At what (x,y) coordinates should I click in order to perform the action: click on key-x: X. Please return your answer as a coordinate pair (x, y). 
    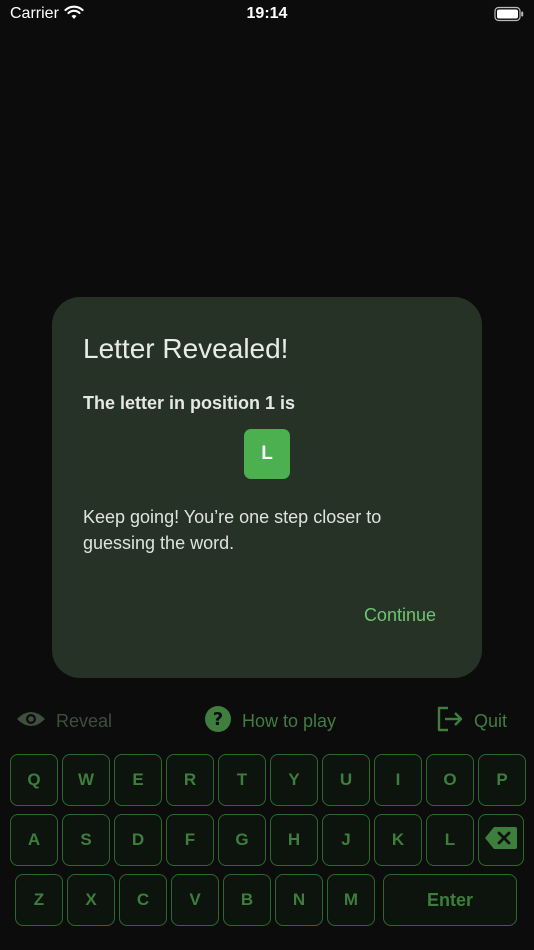
    Looking at the image, I should click on (91, 900).